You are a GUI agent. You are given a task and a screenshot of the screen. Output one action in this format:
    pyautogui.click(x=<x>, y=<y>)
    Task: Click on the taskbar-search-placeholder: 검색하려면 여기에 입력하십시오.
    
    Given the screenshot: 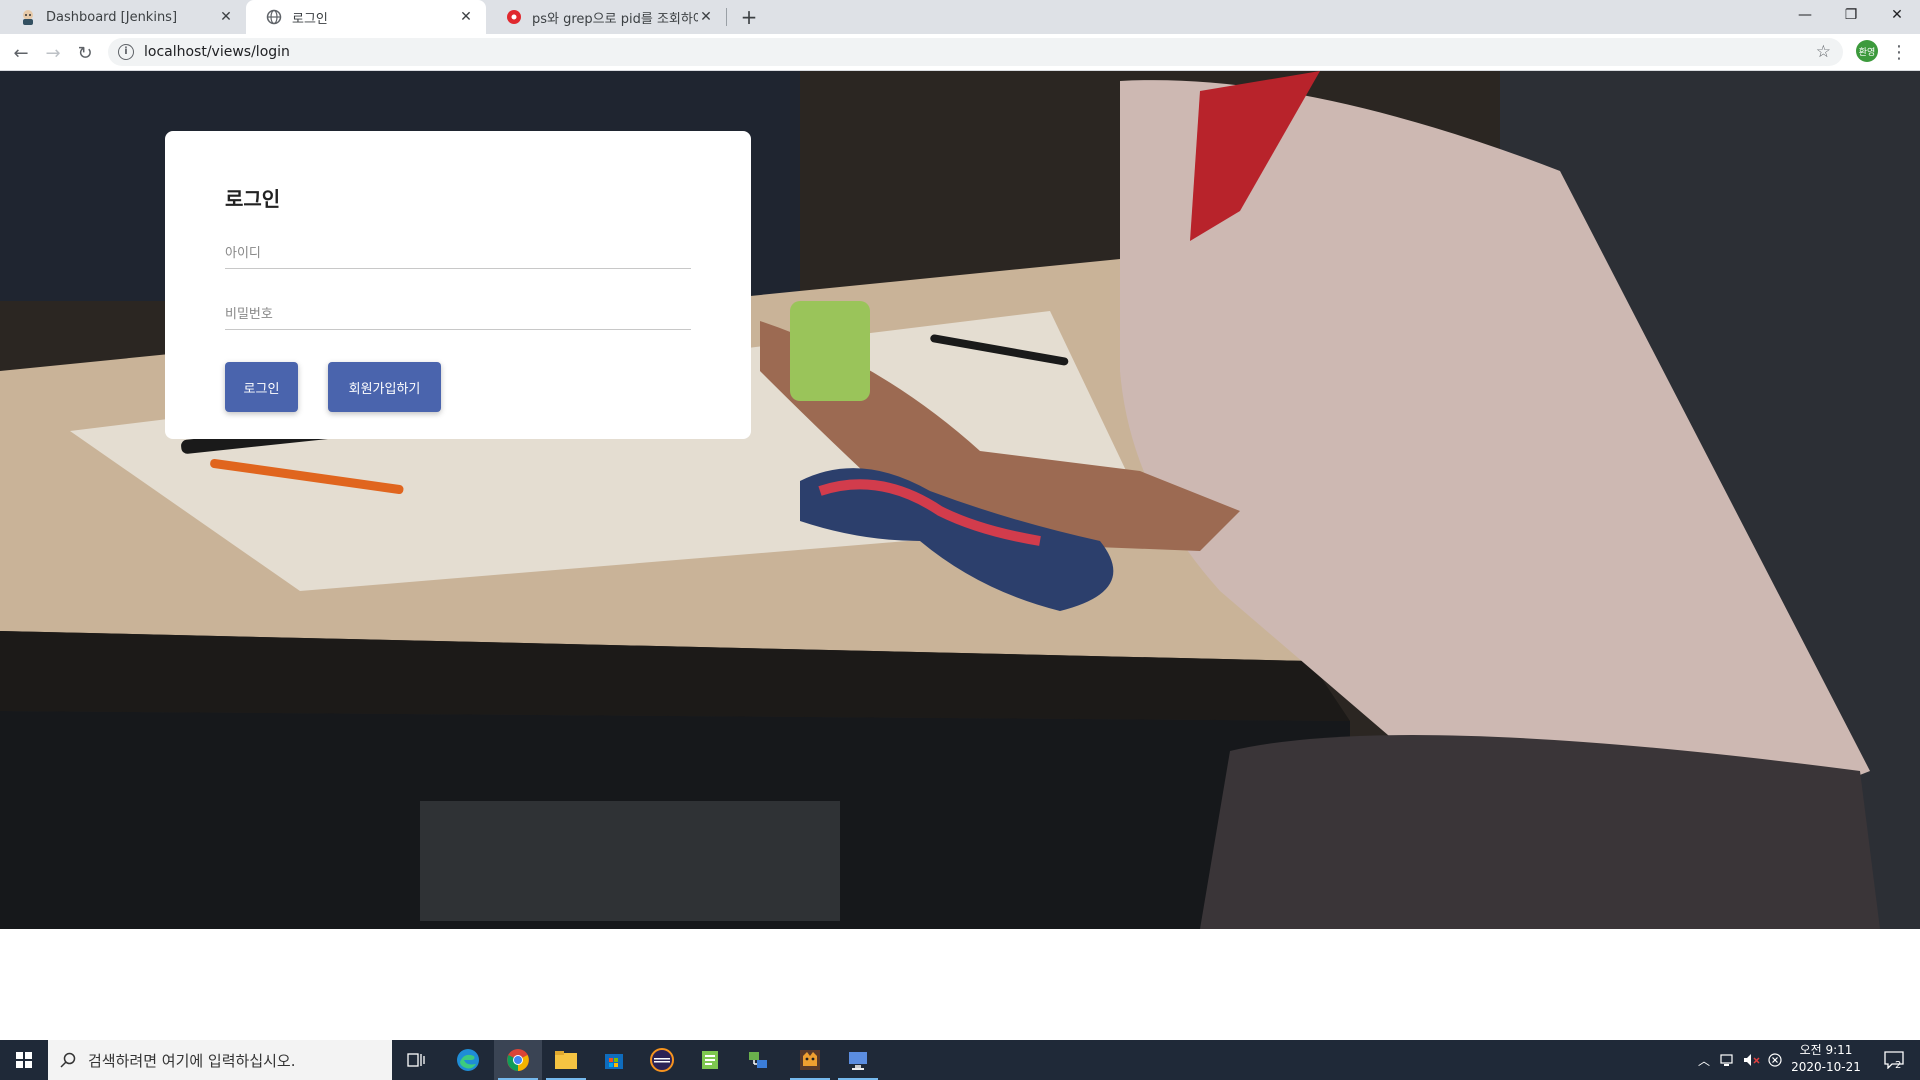 What is the action you would take?
    pyautogui.click(x=192, y=1060)
    